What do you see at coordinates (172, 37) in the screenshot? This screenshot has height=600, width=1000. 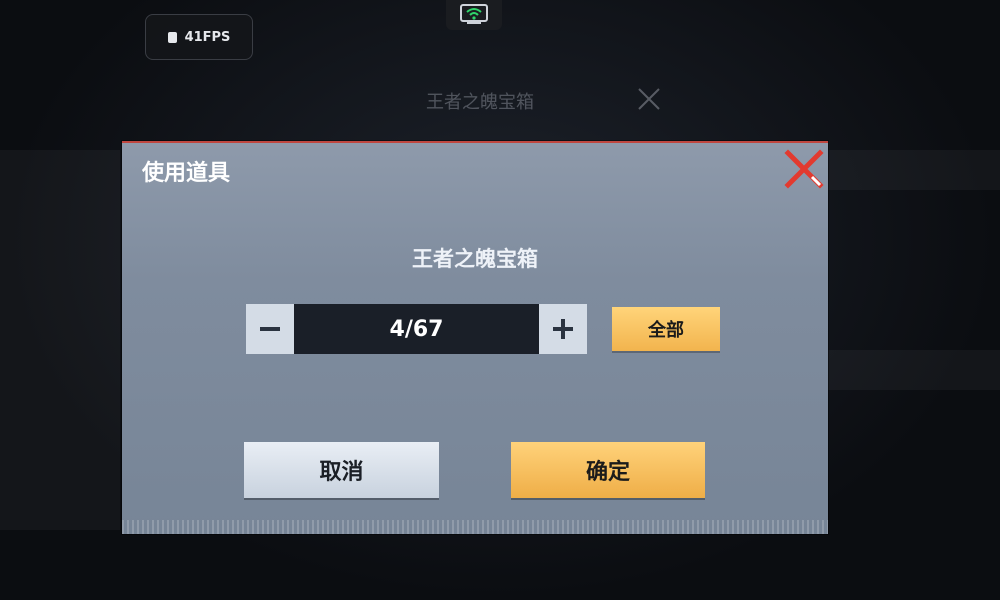 I see `chip-icon` at bounding box center [172, 37].